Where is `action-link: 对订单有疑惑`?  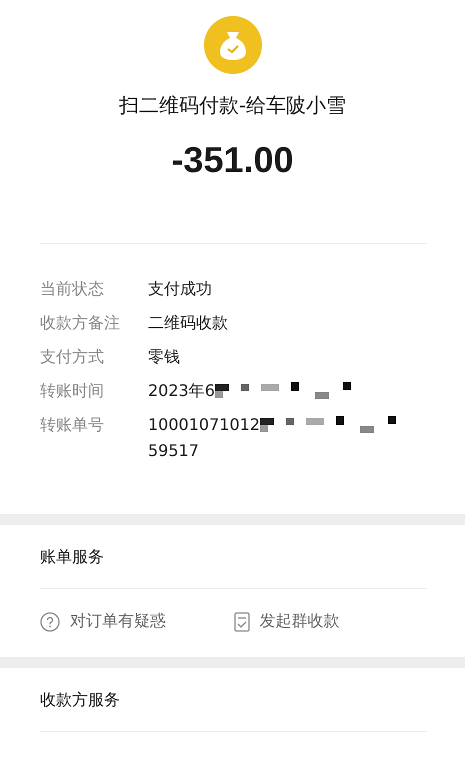 action-link: 对订单有疑惑 is located at coordinates (137, 621).